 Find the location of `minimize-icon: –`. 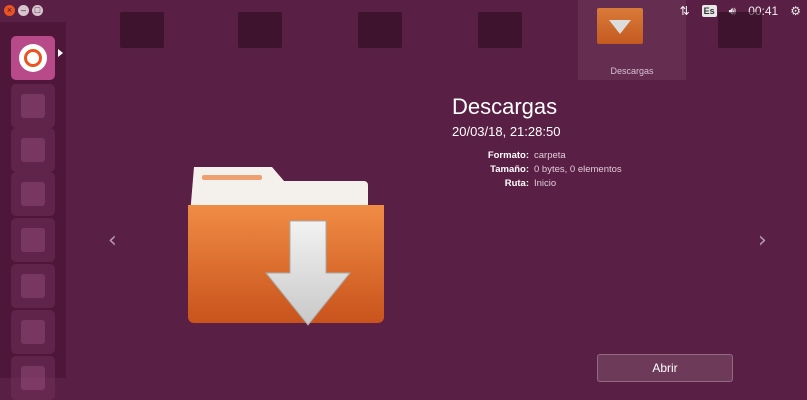

minimize-icon: – is located at coordinates (23, 10).